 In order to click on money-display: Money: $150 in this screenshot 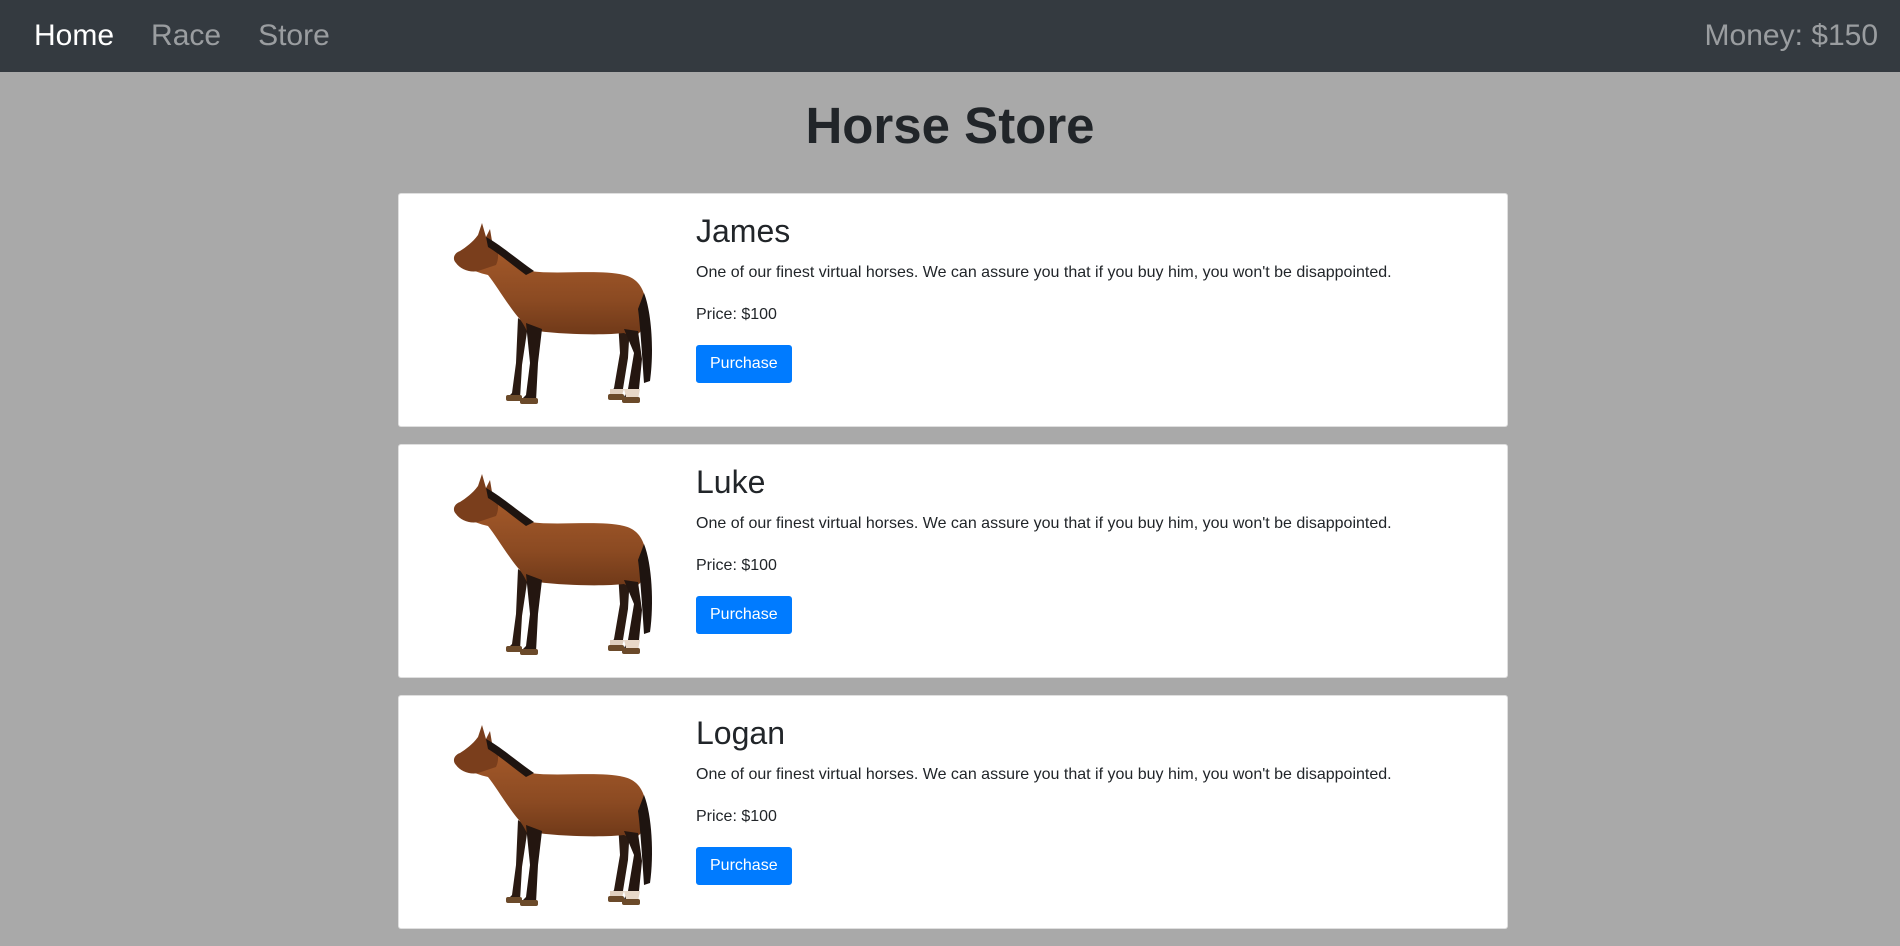, I will do `click(1791, 35)`.